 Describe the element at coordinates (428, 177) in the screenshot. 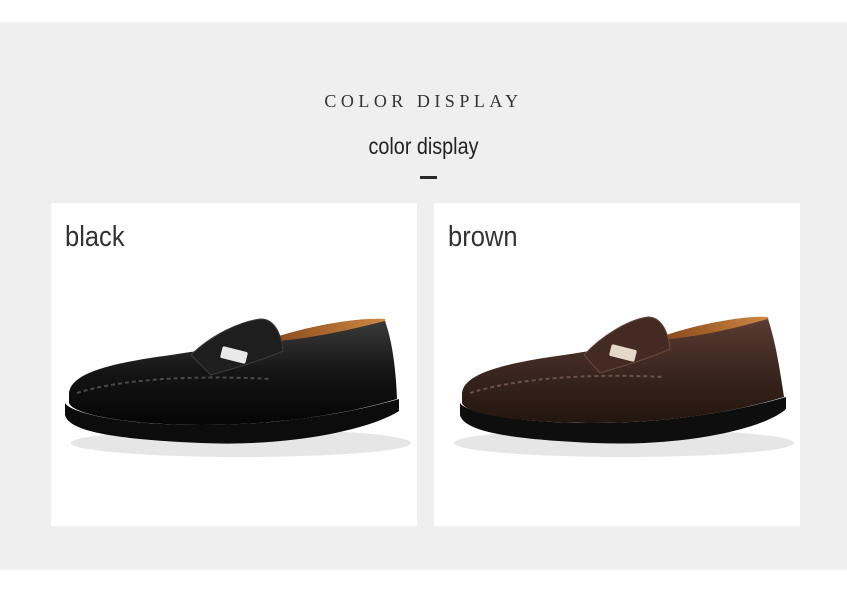

I see `title-divider` at that location.